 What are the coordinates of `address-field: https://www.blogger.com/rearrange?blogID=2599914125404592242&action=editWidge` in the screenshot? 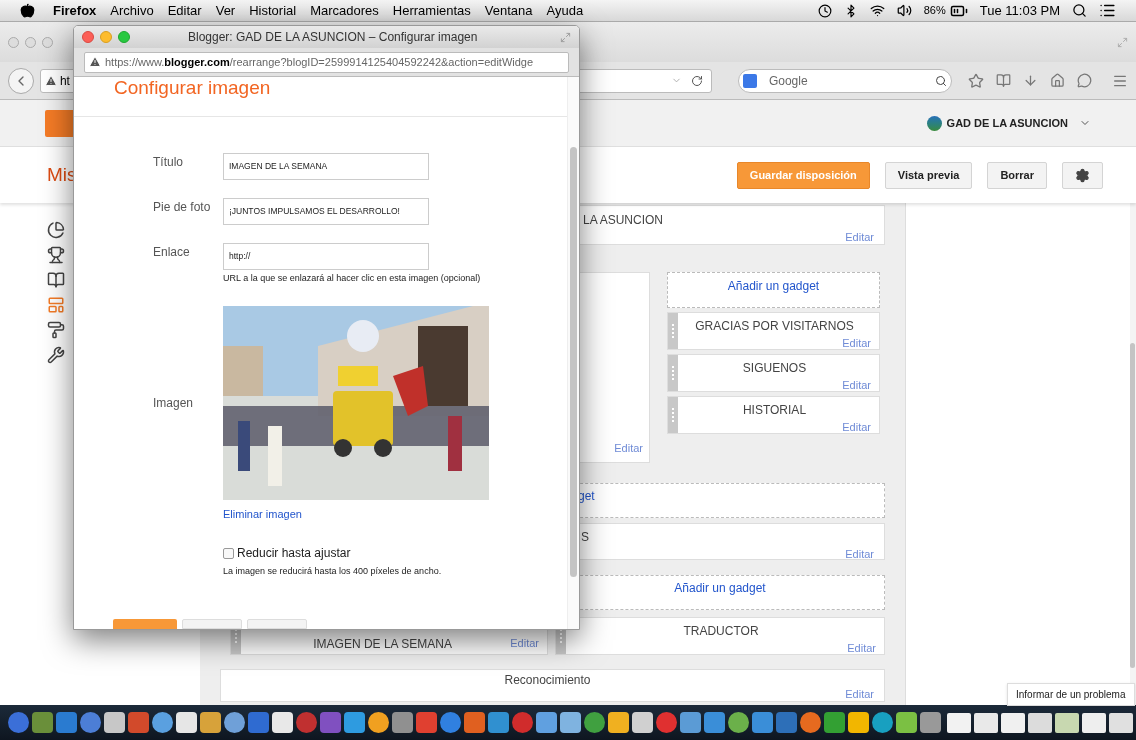 It's located at (326, 62).